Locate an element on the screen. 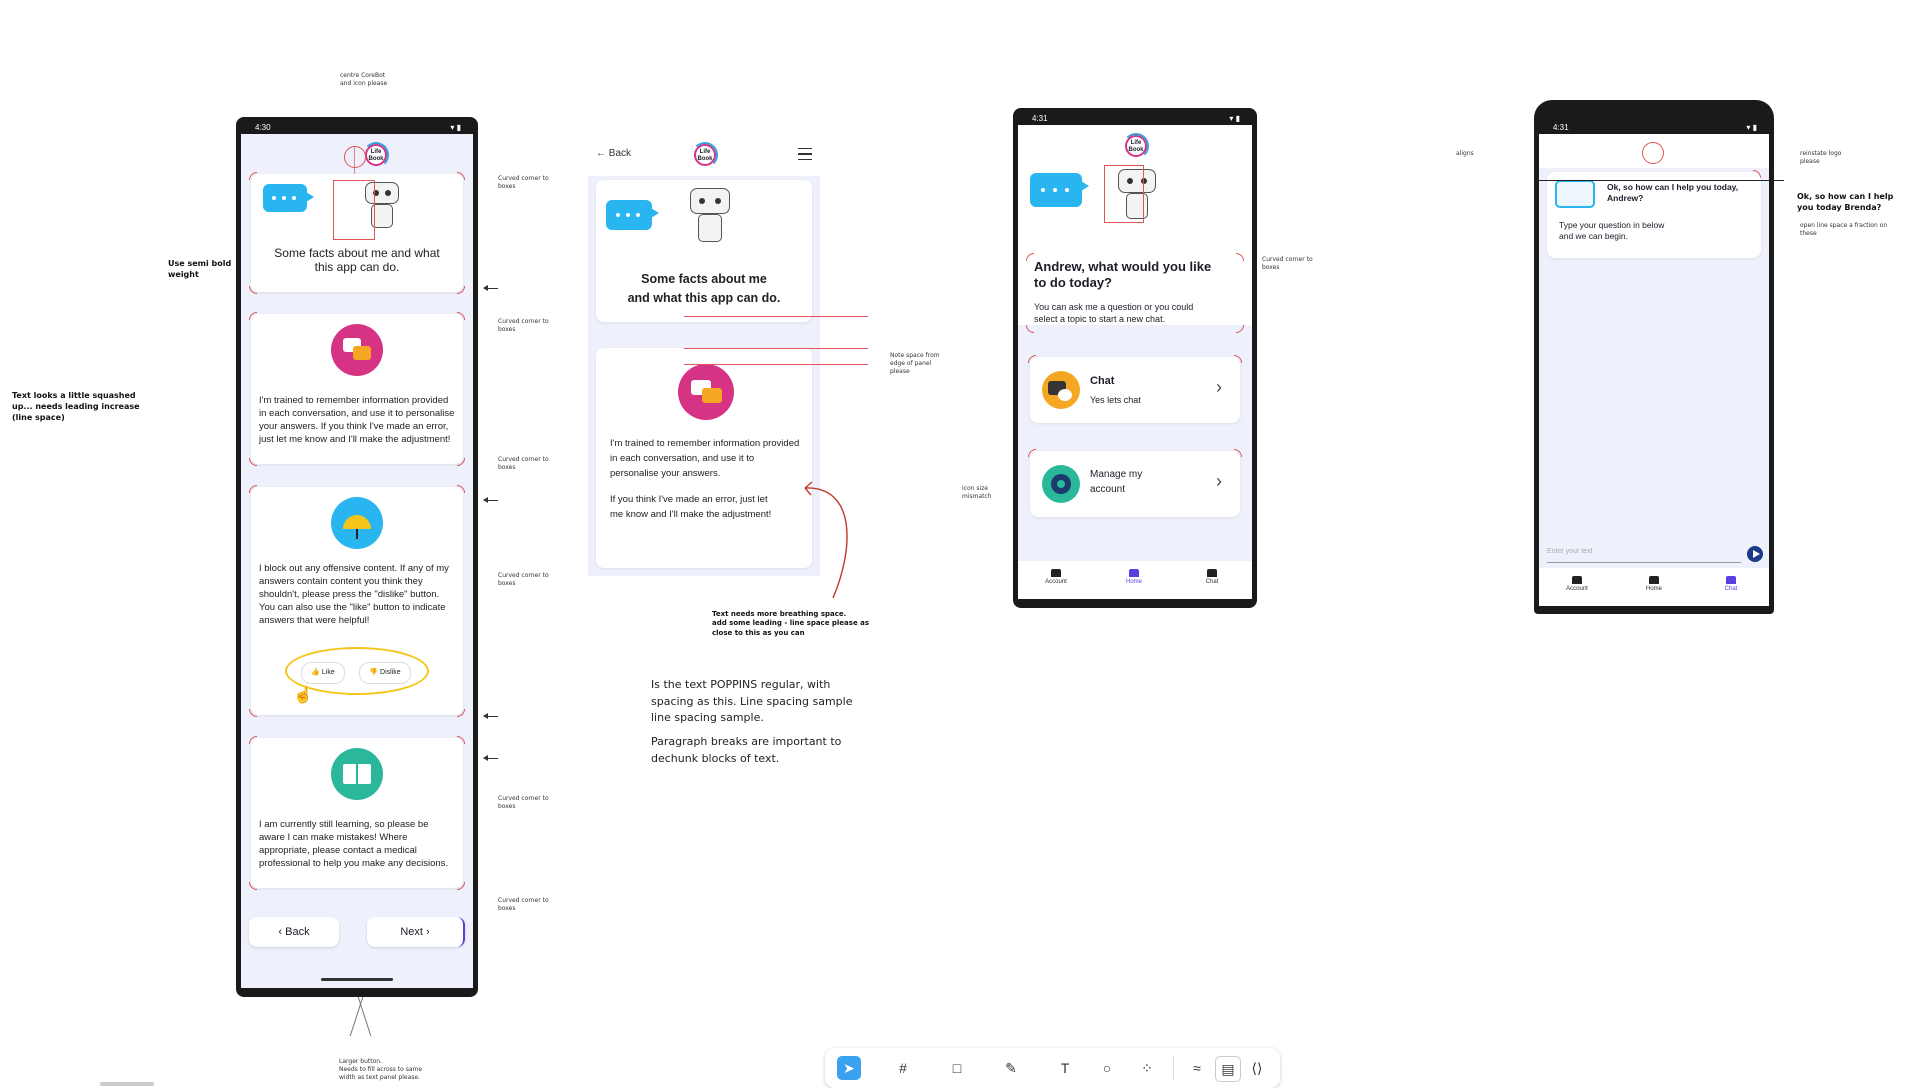 This screenshot has width=1920, height=1088. pen-tool-icon: ✎ is located at coordinates (1011, 1068).